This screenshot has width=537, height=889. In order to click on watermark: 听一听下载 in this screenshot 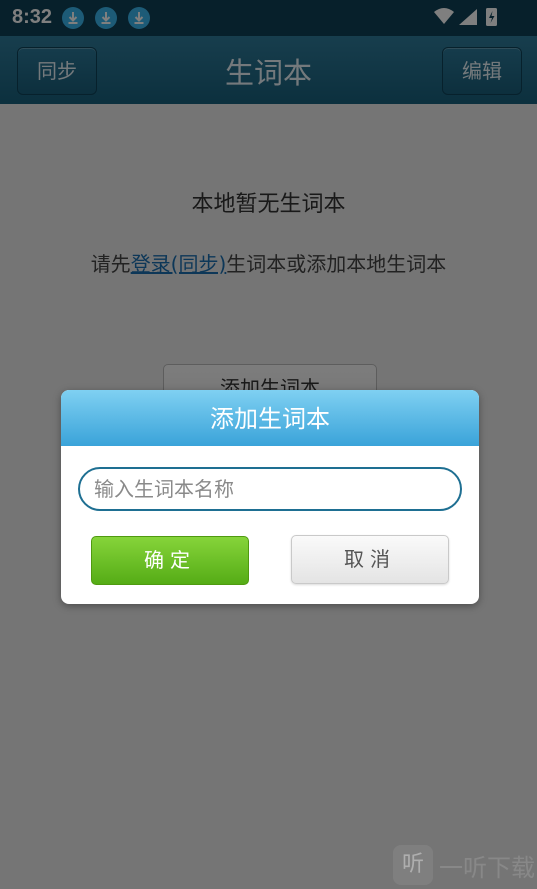, I will do `click(464, 865)`.